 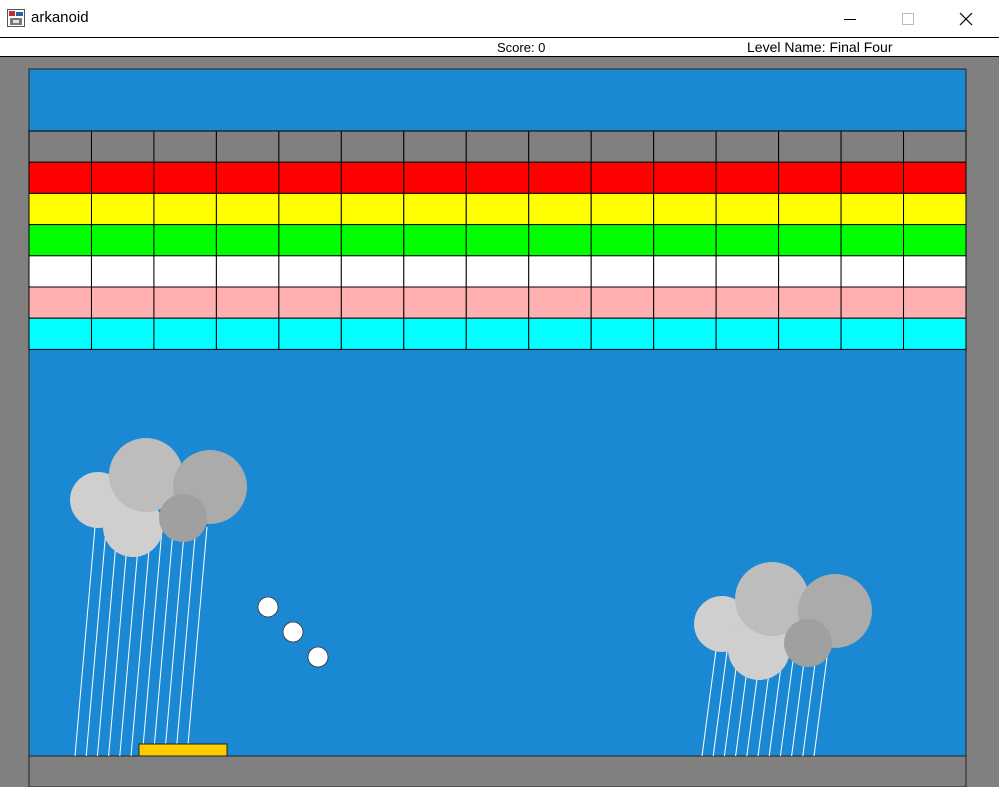 I want to click on close-icon, so click(x=966, y=18).